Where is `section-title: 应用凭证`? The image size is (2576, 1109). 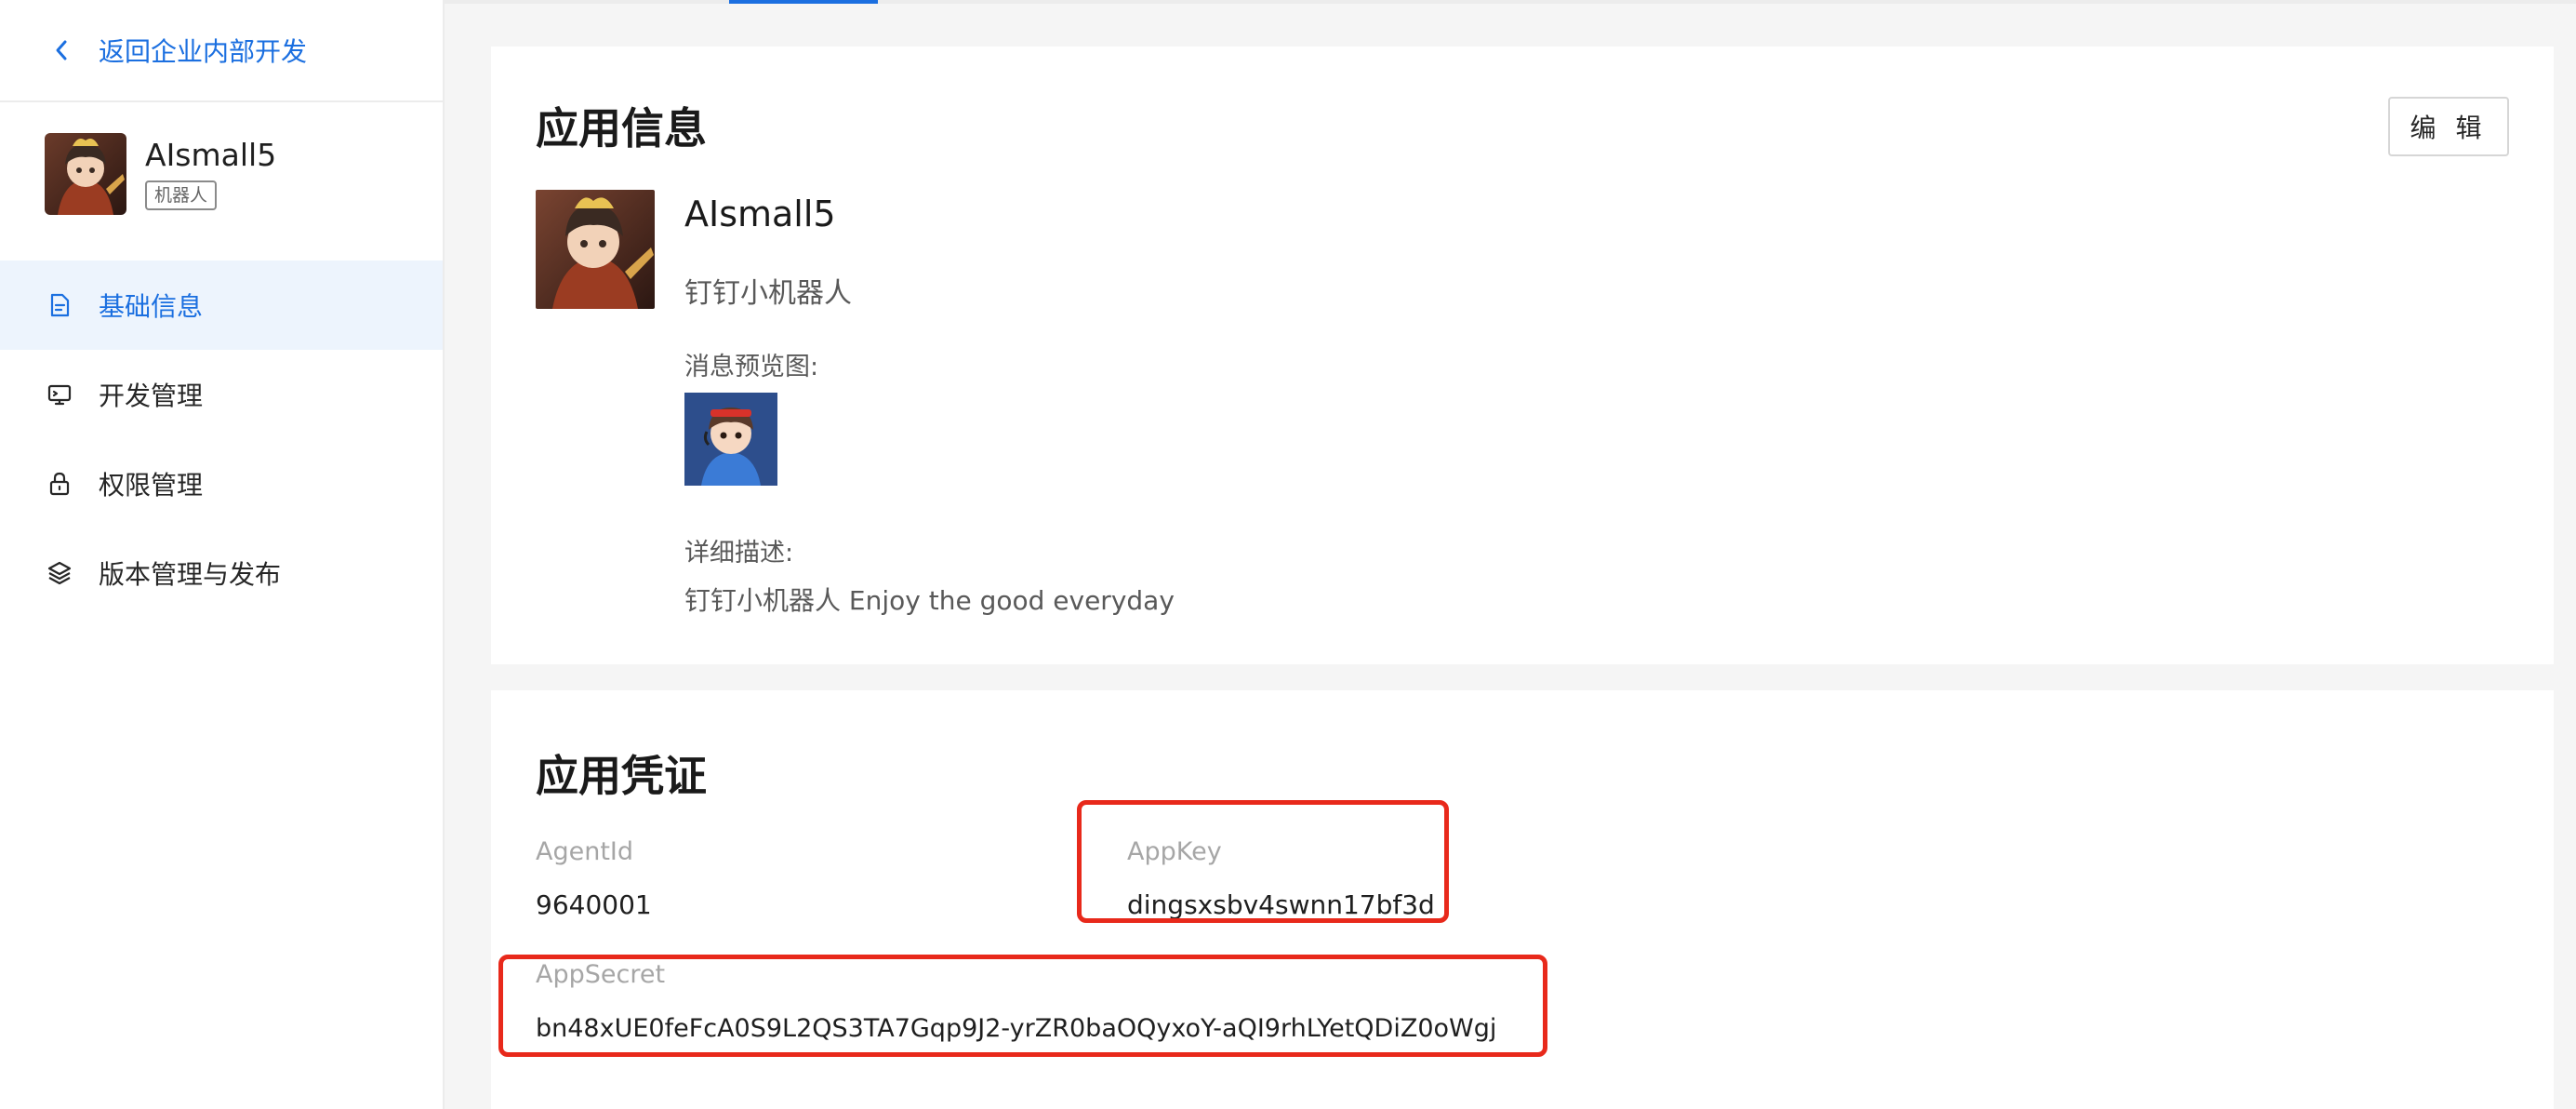
section-title: 应用凭证 is located at coordinates (621, 776).